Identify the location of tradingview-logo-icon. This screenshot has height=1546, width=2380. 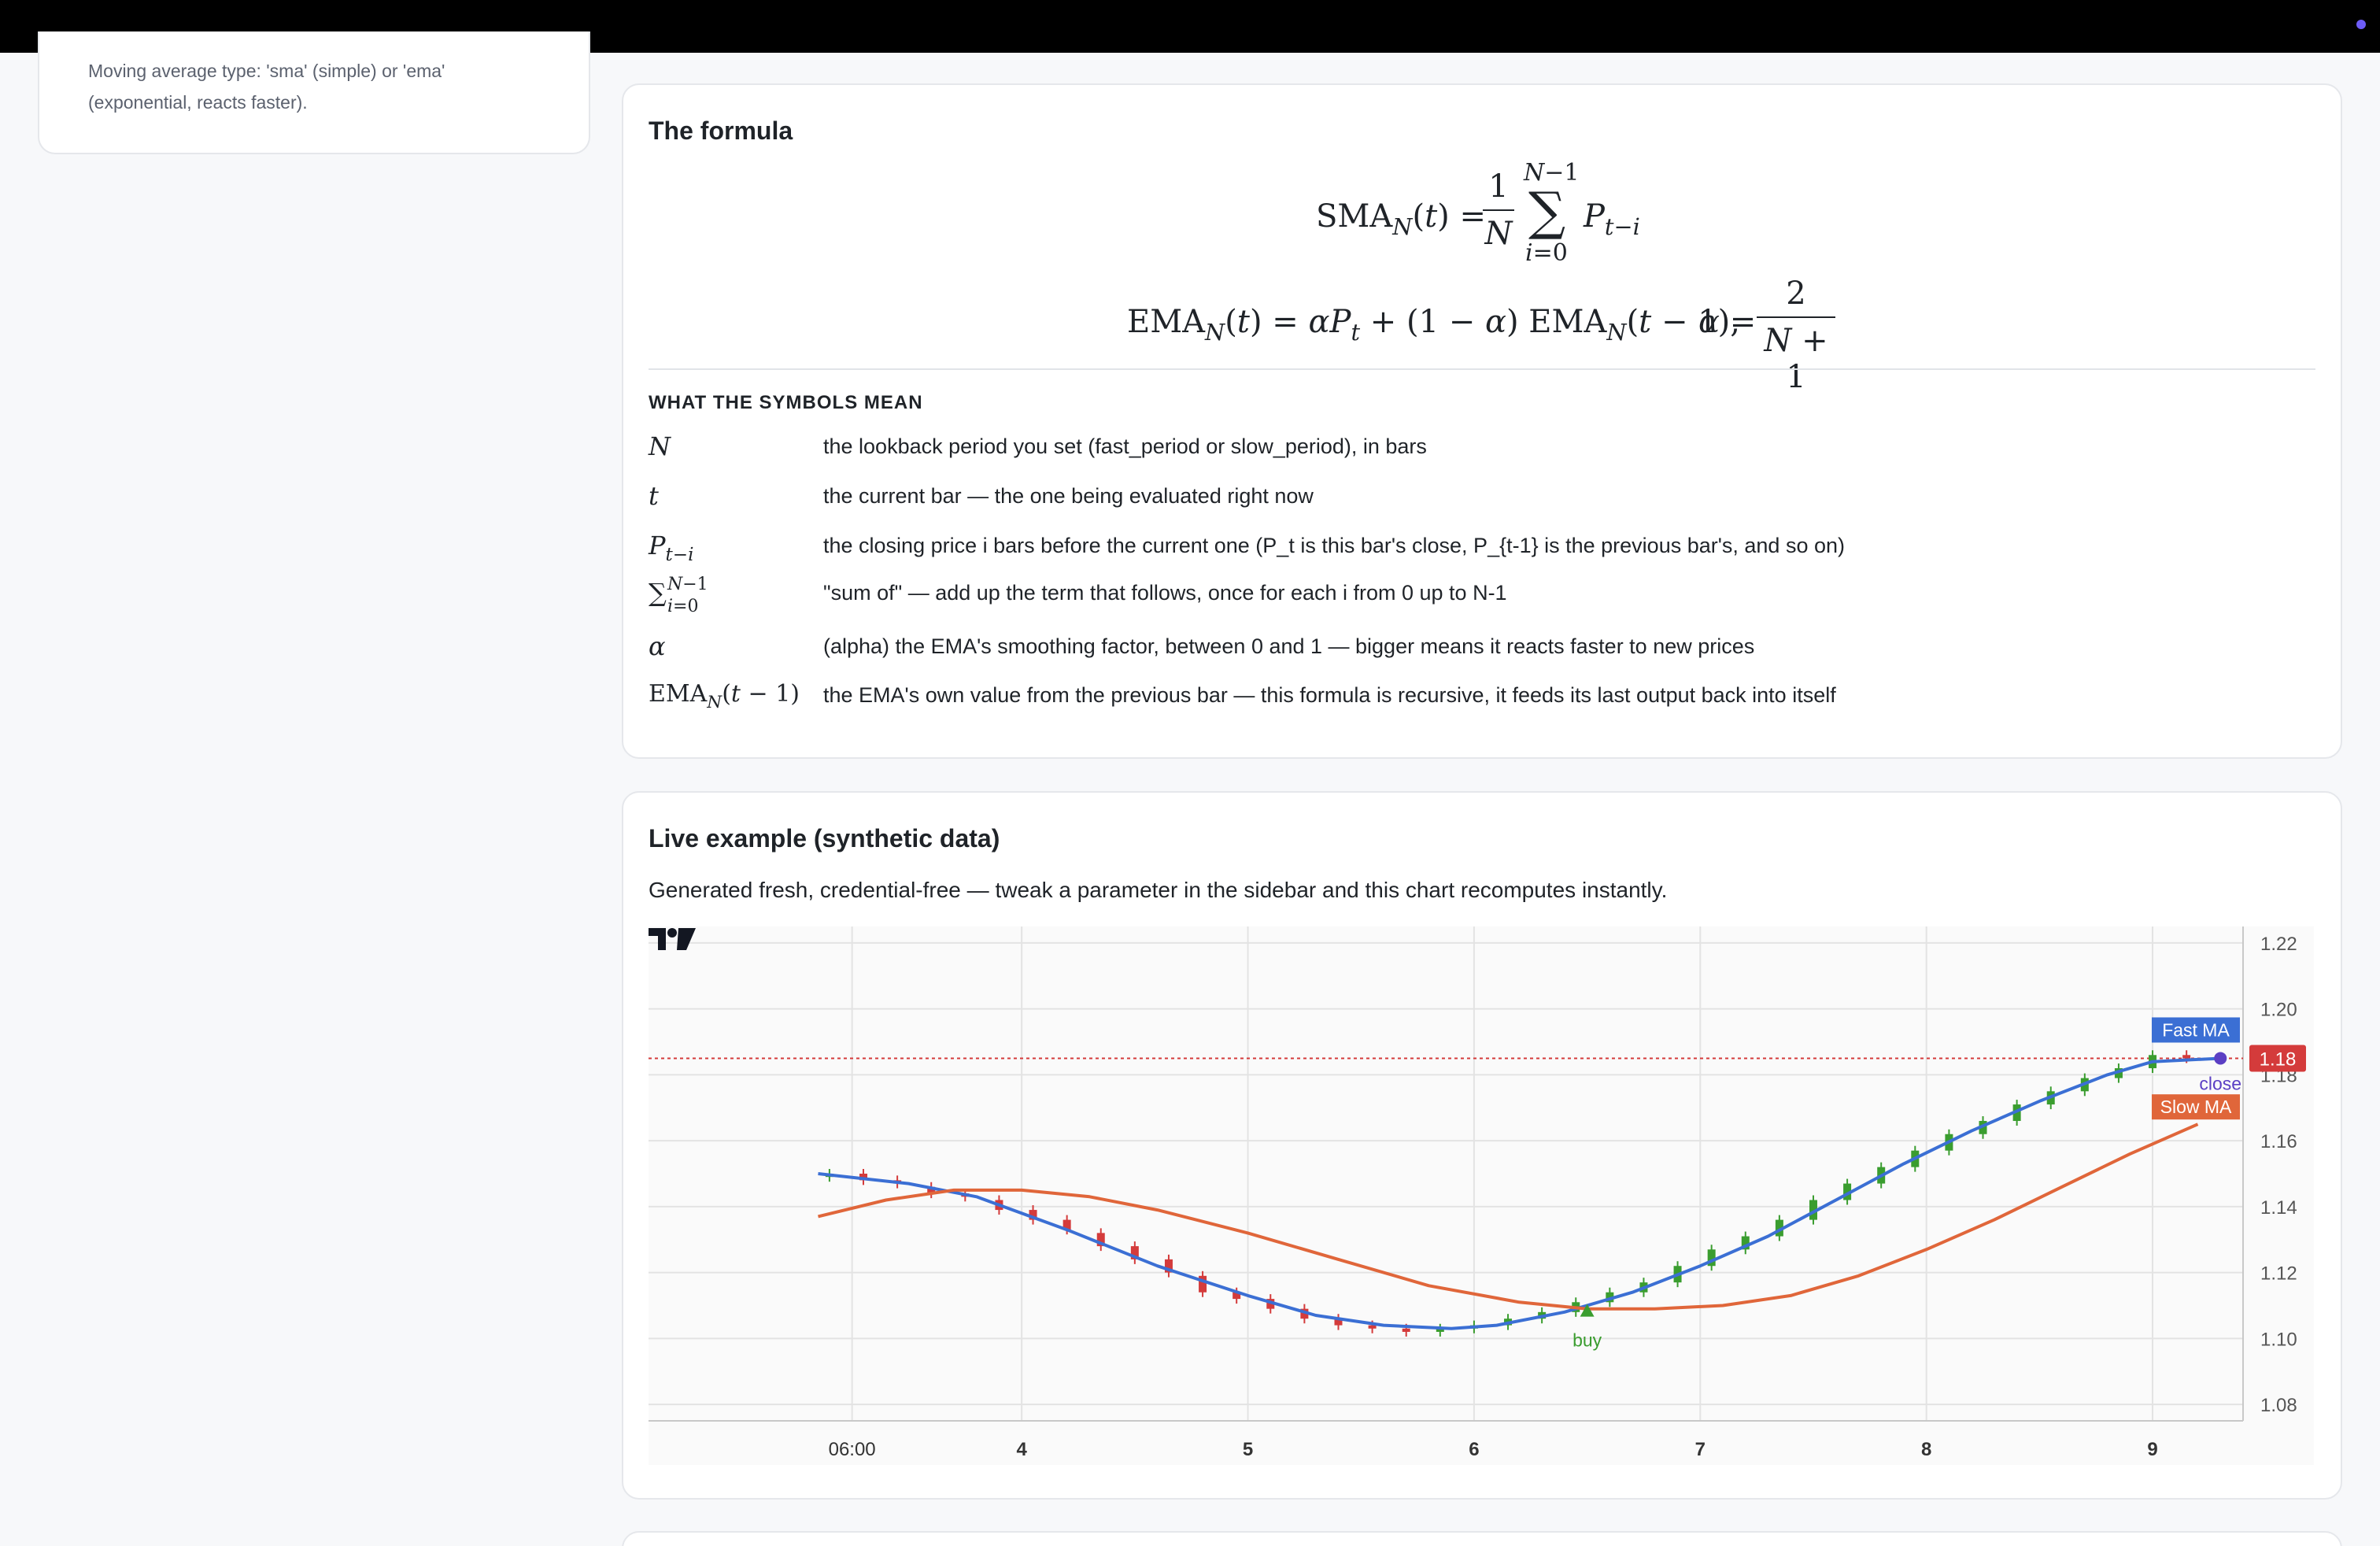
(672, 939).